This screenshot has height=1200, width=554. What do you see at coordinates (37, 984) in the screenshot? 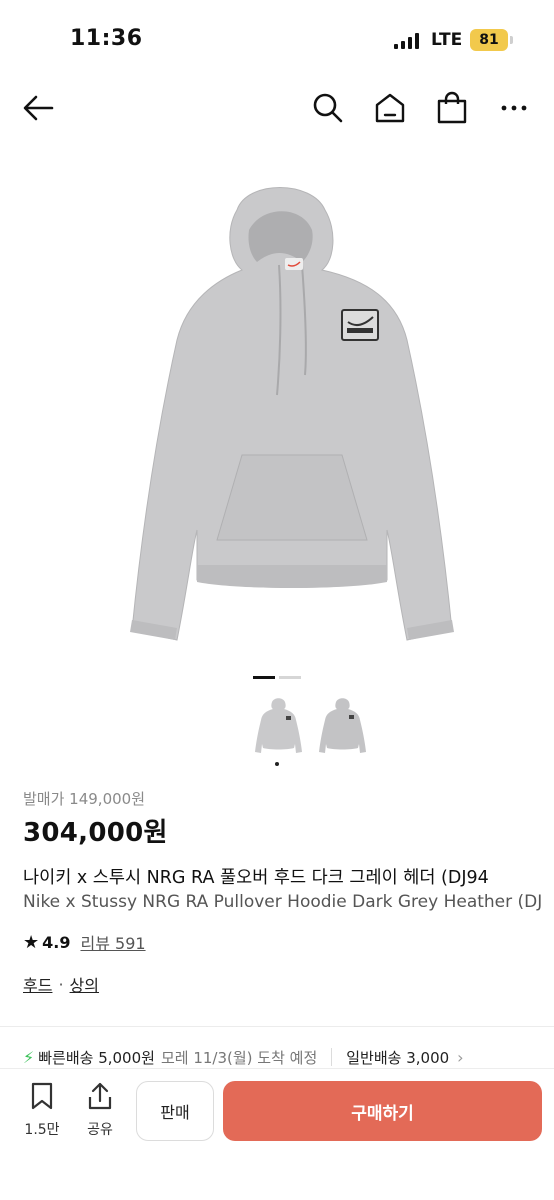
I see `category-link-hood: 후드` at bounding box center [37, 984].